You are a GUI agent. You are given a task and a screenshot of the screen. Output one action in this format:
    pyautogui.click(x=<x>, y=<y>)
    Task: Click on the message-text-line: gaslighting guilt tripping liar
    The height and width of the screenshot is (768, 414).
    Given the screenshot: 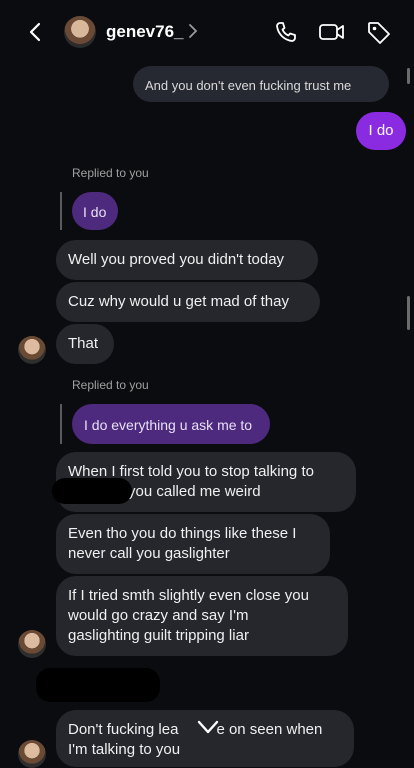 What is the action you would take?
    pyautogui.click(x=158, y=635)
    